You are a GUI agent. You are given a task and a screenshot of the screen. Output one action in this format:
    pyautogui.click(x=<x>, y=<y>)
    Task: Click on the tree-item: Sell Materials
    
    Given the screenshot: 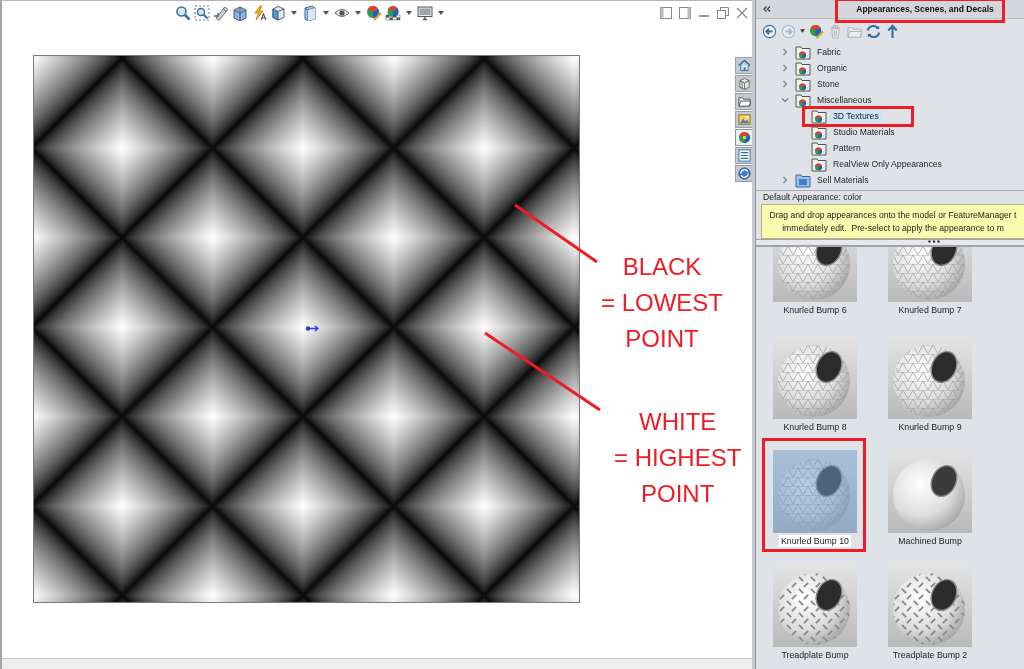 What is the action you would take?
    pyautogui.click(x=843, y=180)
    